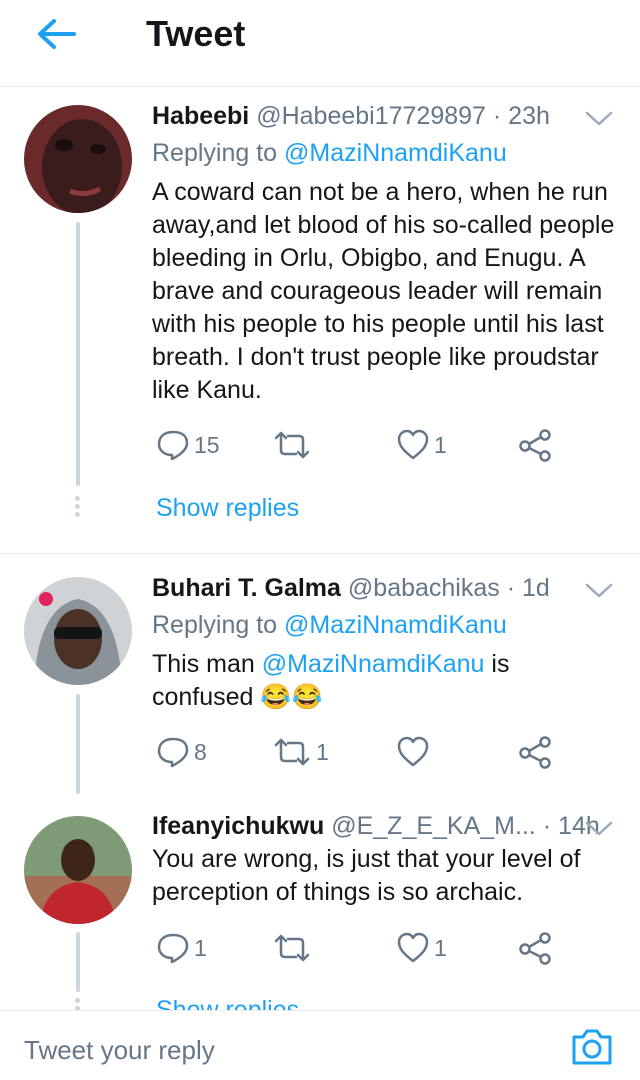 This screenshot has width=640, height=1080. What do you see at coordinates (592, 1047) in the screenshot?
I see `camera-icon` at bounding box center [592, 1047].